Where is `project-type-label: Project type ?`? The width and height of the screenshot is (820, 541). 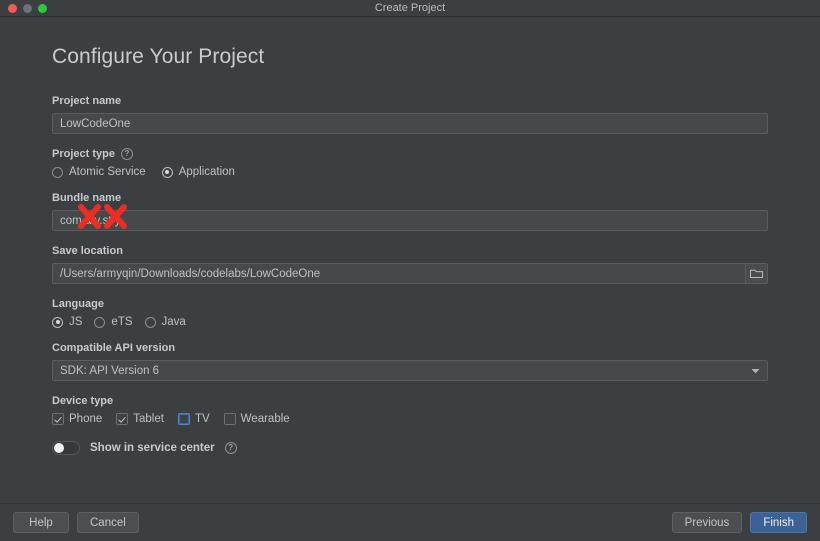
project-type-label: Project type ? is located at coordinates (410, 154).